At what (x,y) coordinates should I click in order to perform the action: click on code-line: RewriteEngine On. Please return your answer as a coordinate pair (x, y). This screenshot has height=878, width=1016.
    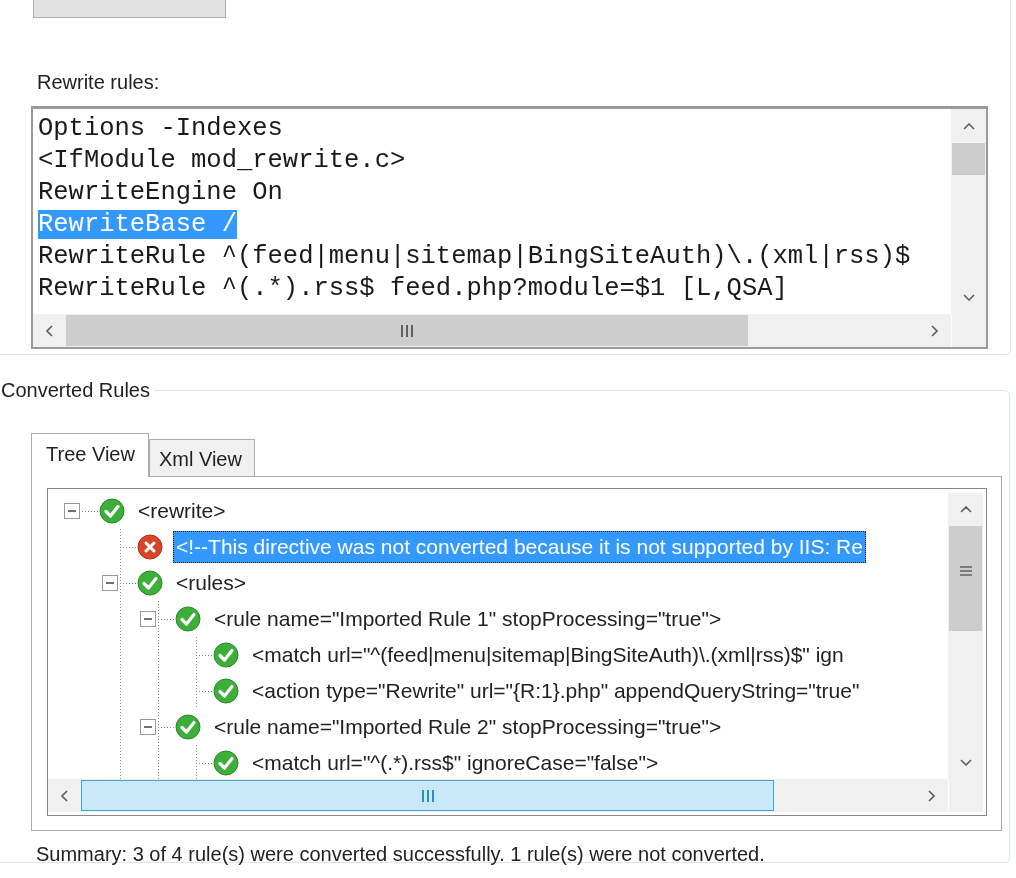
    Looking at the image, I should click on (160, 192).